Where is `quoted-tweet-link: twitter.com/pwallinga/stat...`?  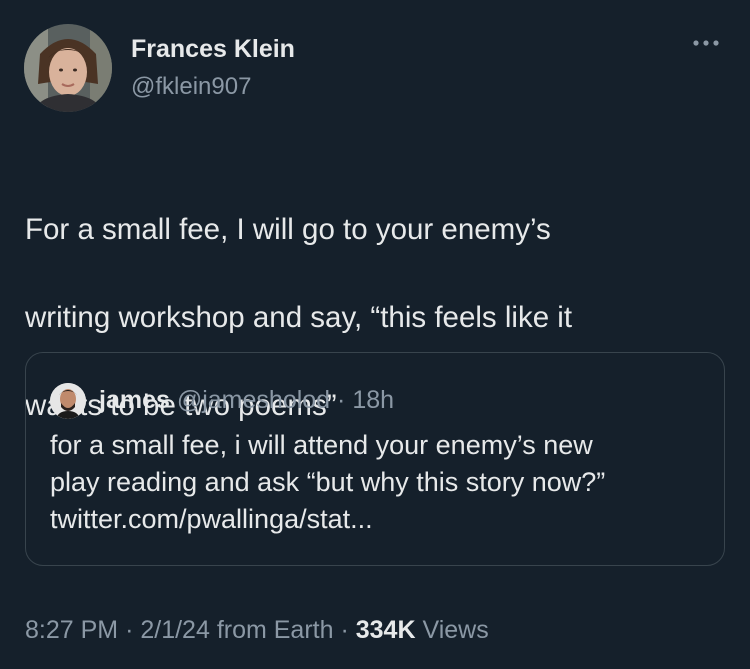 quoted-tweet-link: twitter.com/pwallinga/stat... is located at coordinates (211, 519).